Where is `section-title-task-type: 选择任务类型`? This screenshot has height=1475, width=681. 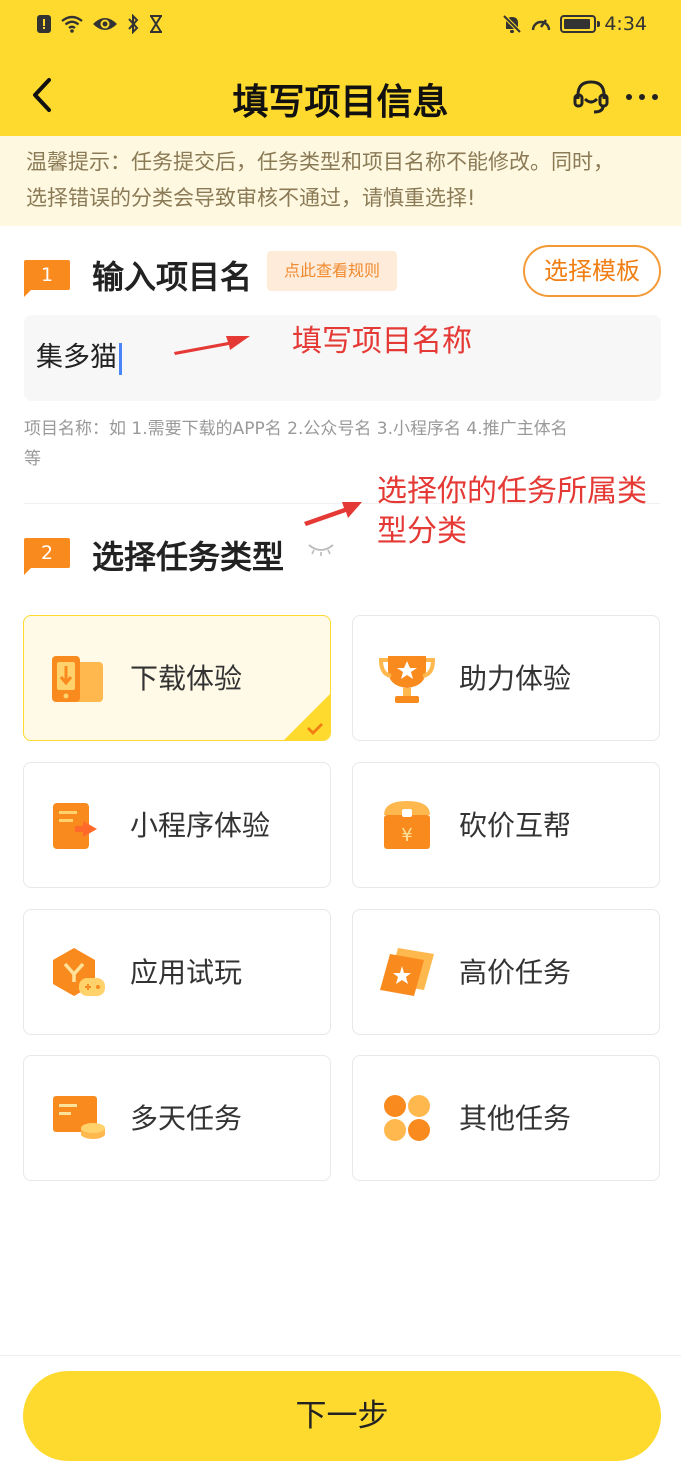 section-title-task-type: 选择任务类型 is located at coordinates (188, 557).